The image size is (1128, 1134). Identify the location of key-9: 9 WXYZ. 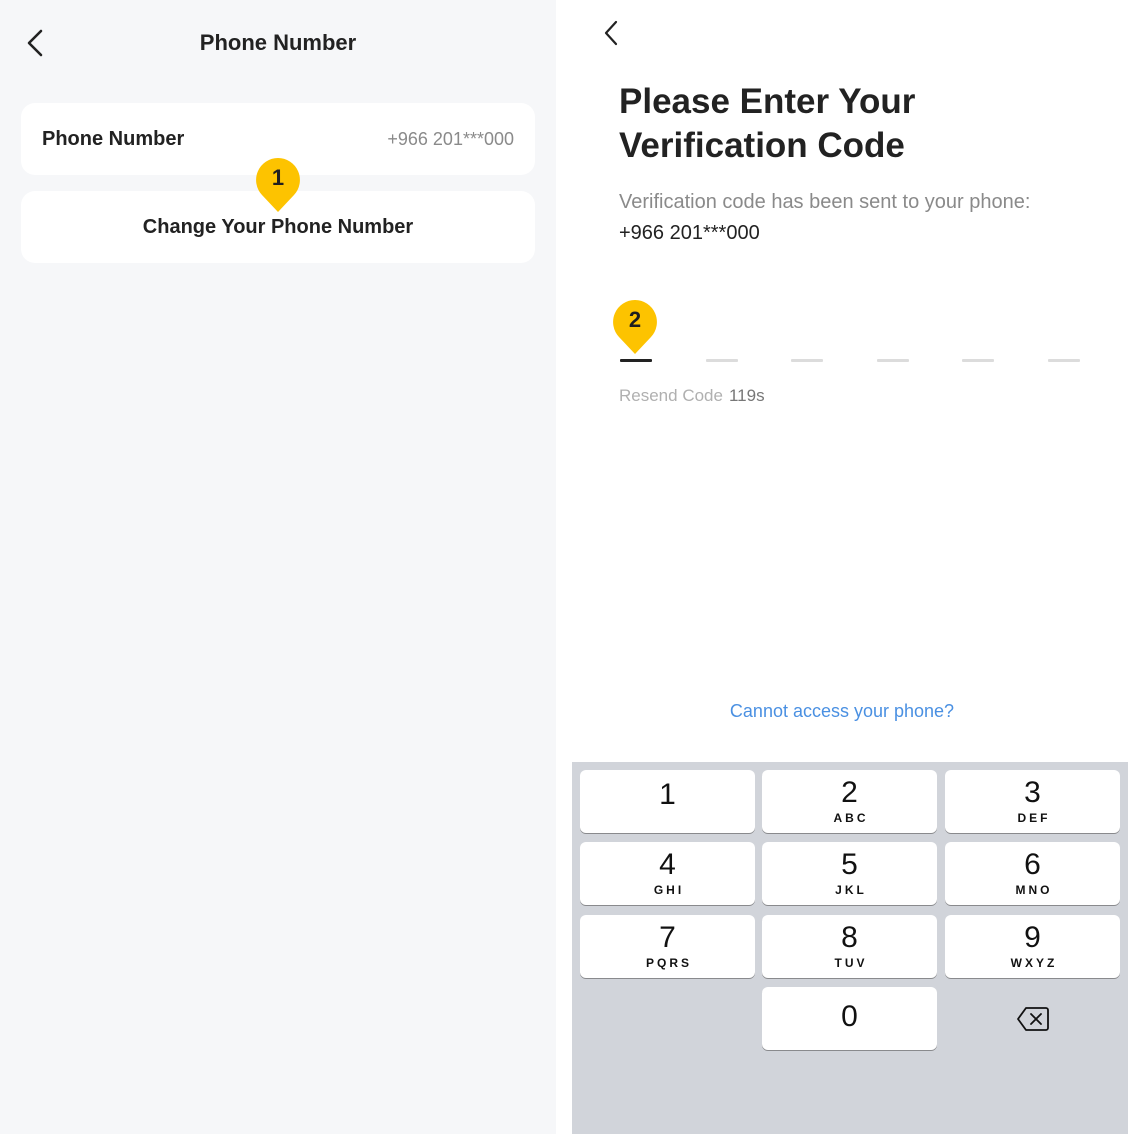
(1032, 946).